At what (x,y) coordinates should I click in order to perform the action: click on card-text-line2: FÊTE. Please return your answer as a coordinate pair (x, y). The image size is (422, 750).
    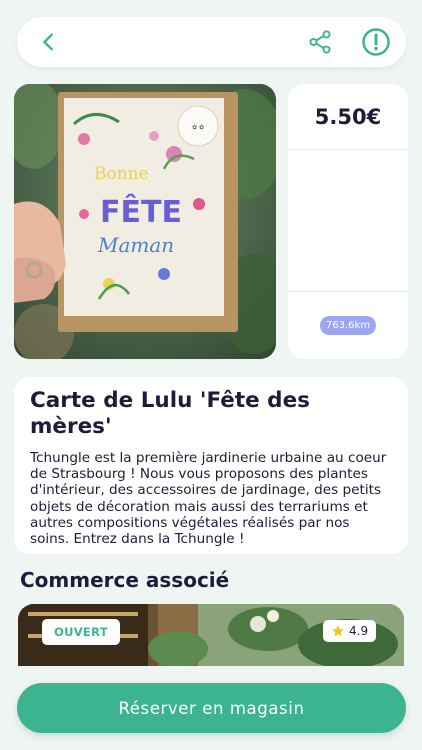
    Looking at the image, I should click on (141, 212).